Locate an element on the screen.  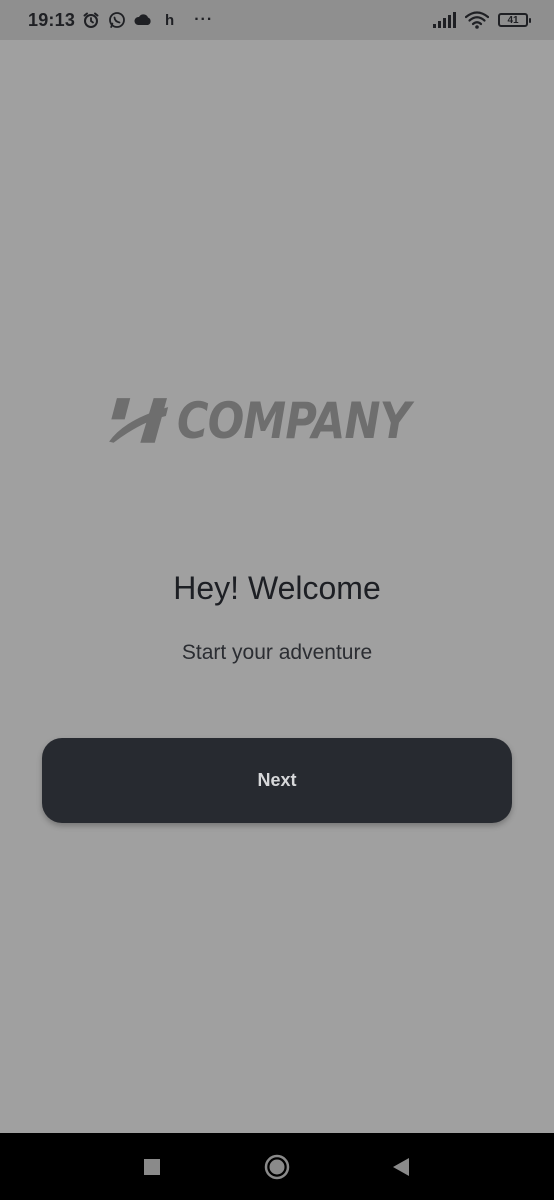
cloud-icon is located at coordinates (143, 20).